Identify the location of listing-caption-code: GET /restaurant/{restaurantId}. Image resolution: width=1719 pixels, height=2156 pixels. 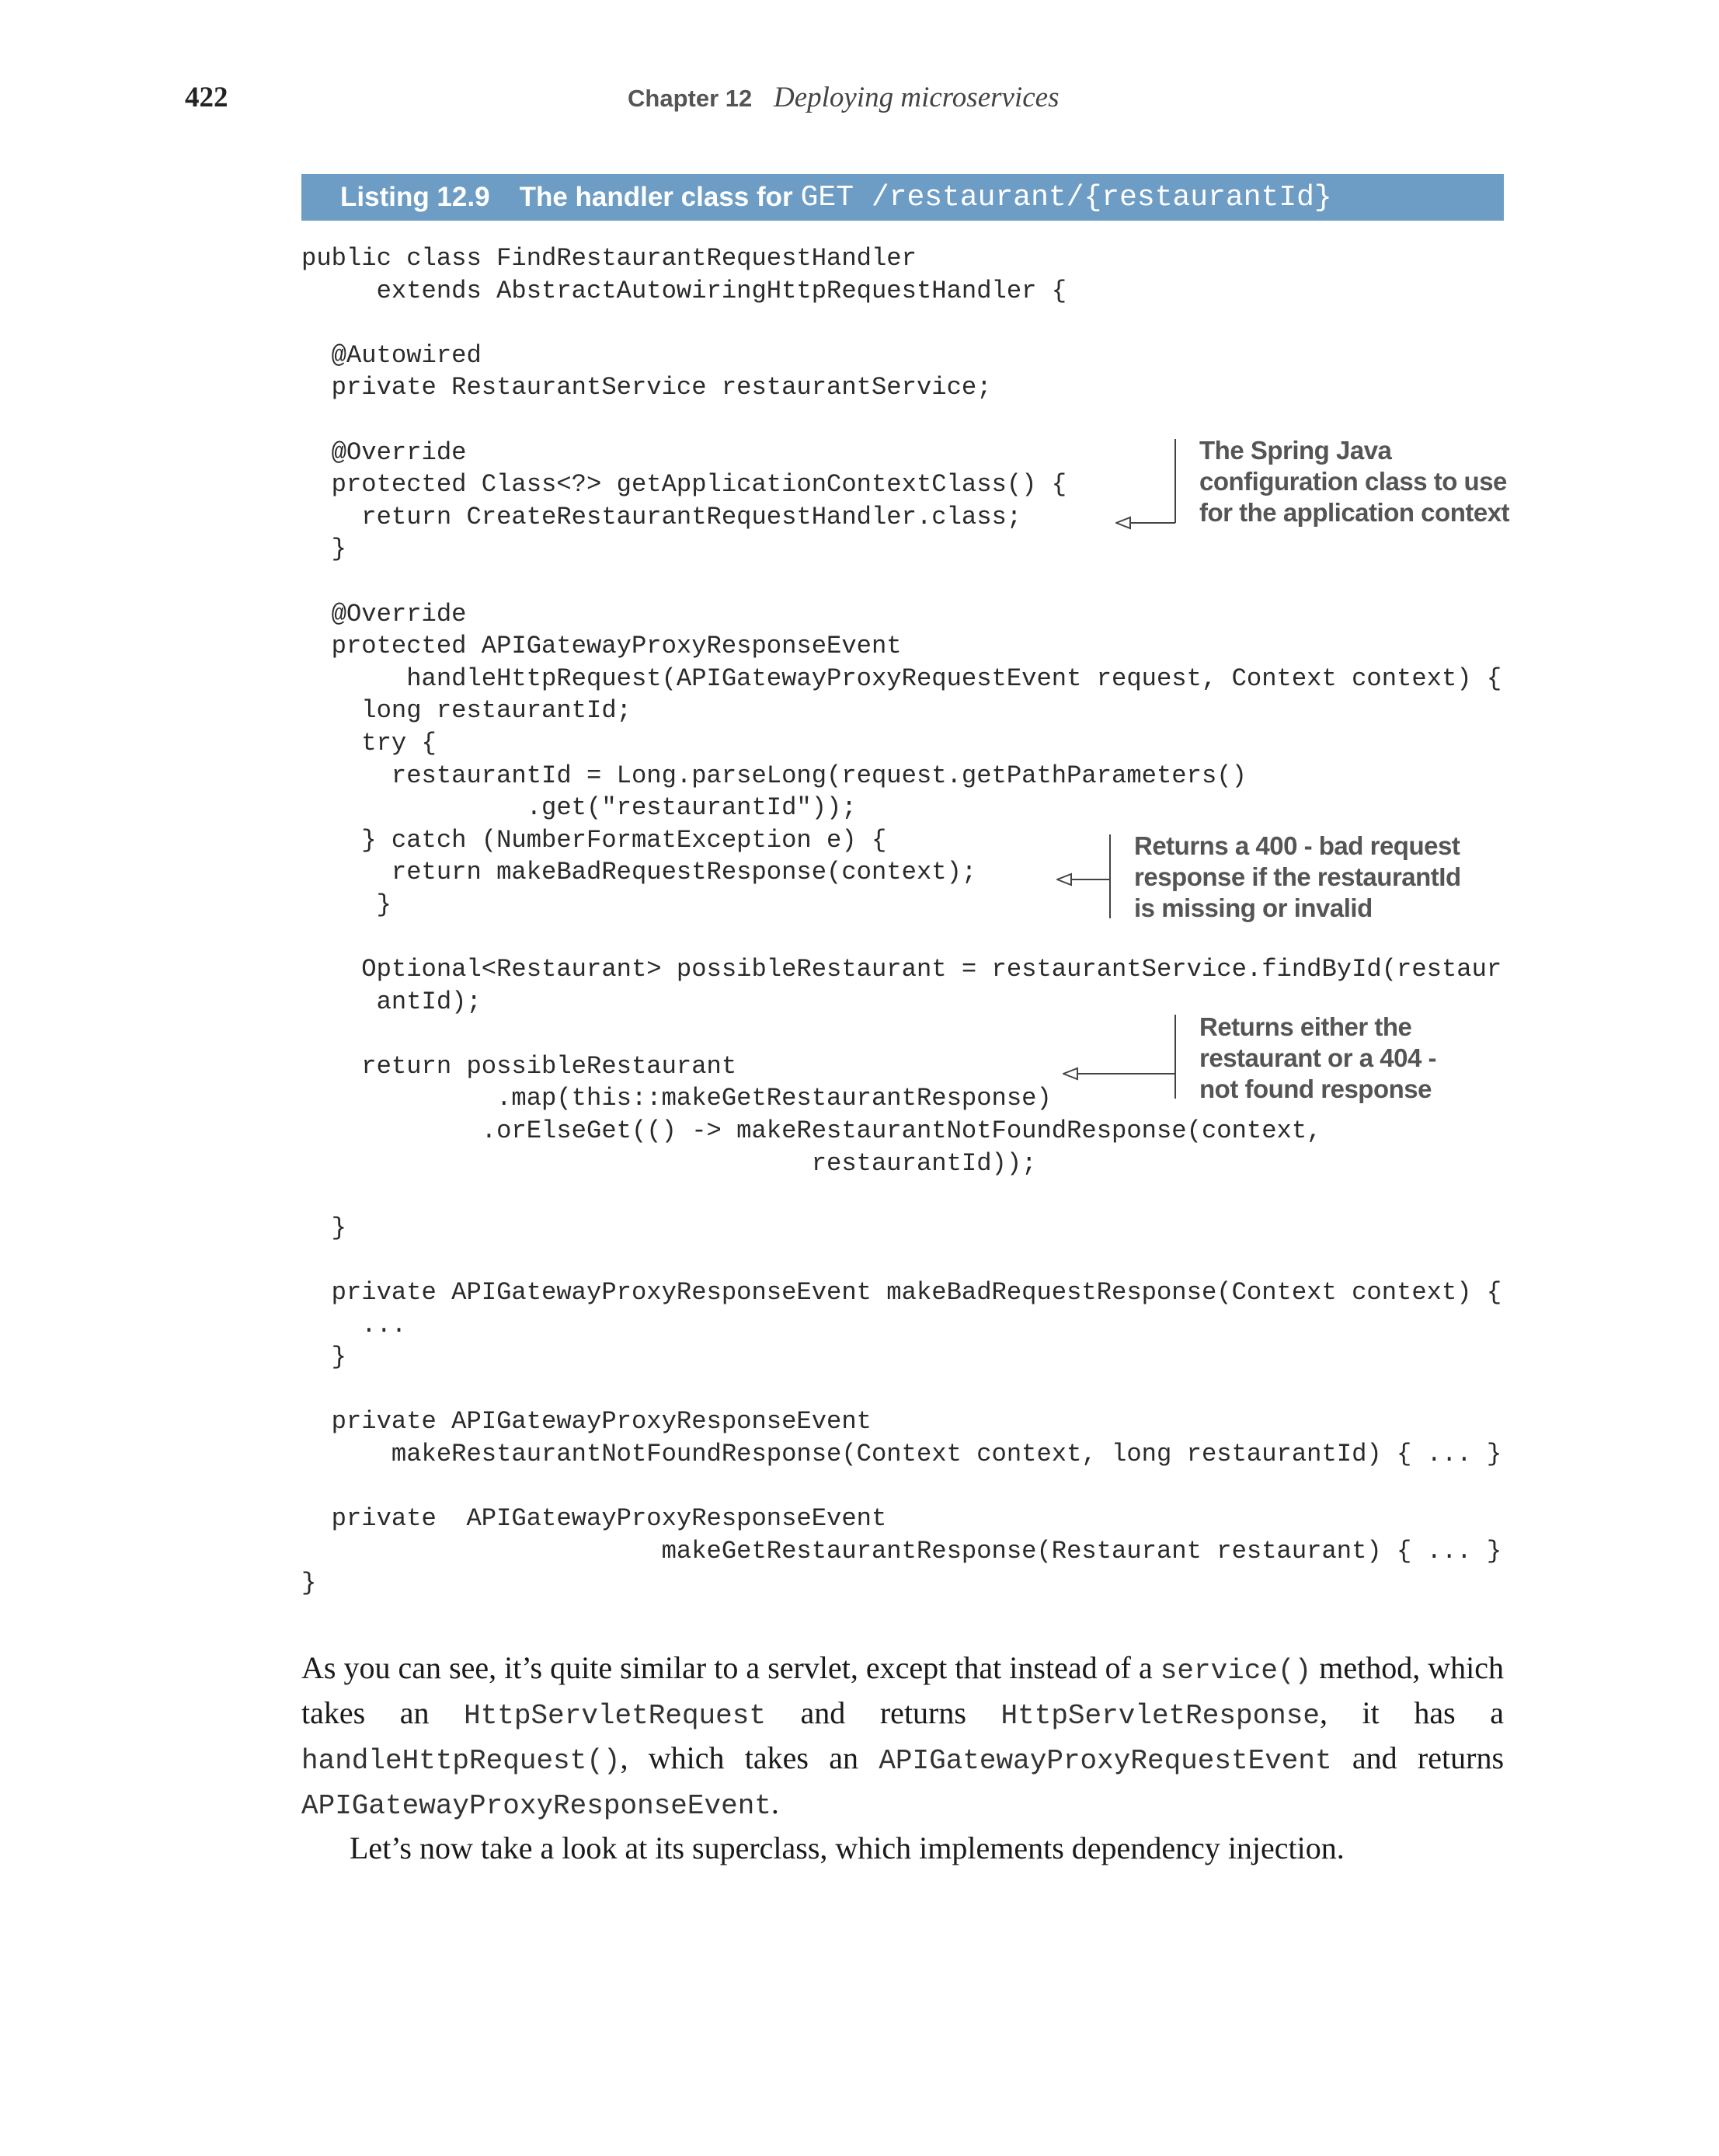
(1066, 197).